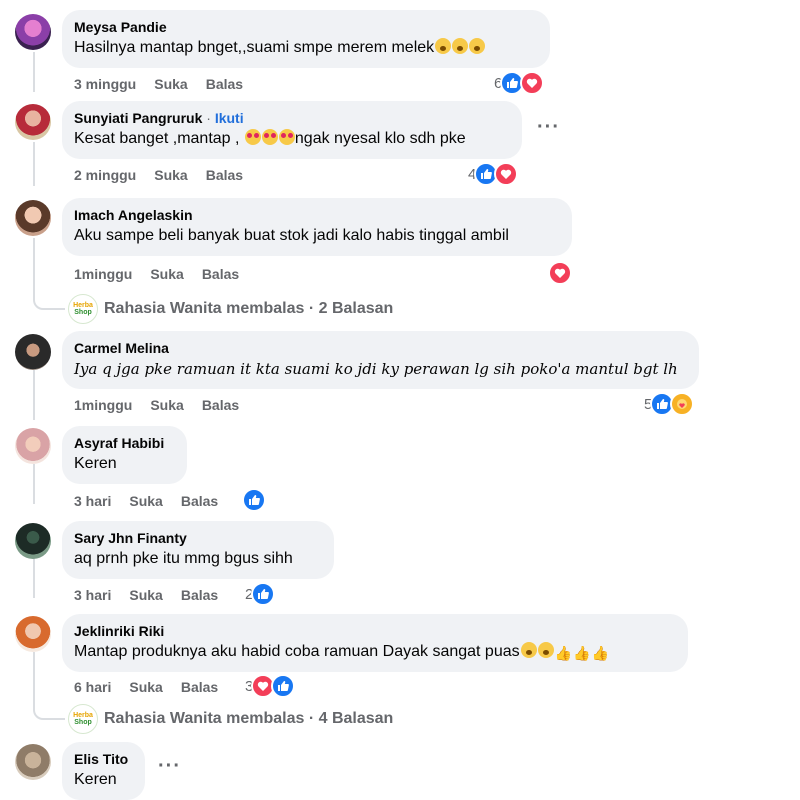 This screenshot has height=800, width=800. What do you see at coordinates (92, 687) in the screenshot?
I see `comment-time: 6 hari` at bounding box center [92, 687].